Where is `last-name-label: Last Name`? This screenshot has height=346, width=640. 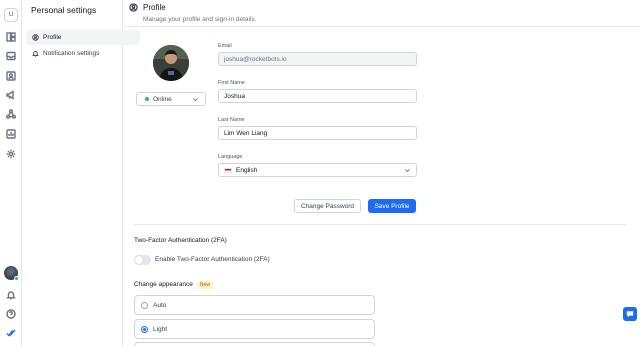 last-name-label: Last Name is located at coordinates (231, 120).